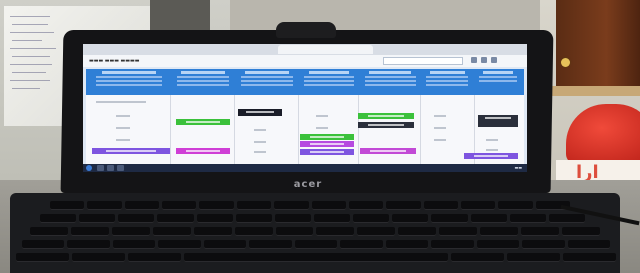  I want to click on star-icon, so click(484, 60).